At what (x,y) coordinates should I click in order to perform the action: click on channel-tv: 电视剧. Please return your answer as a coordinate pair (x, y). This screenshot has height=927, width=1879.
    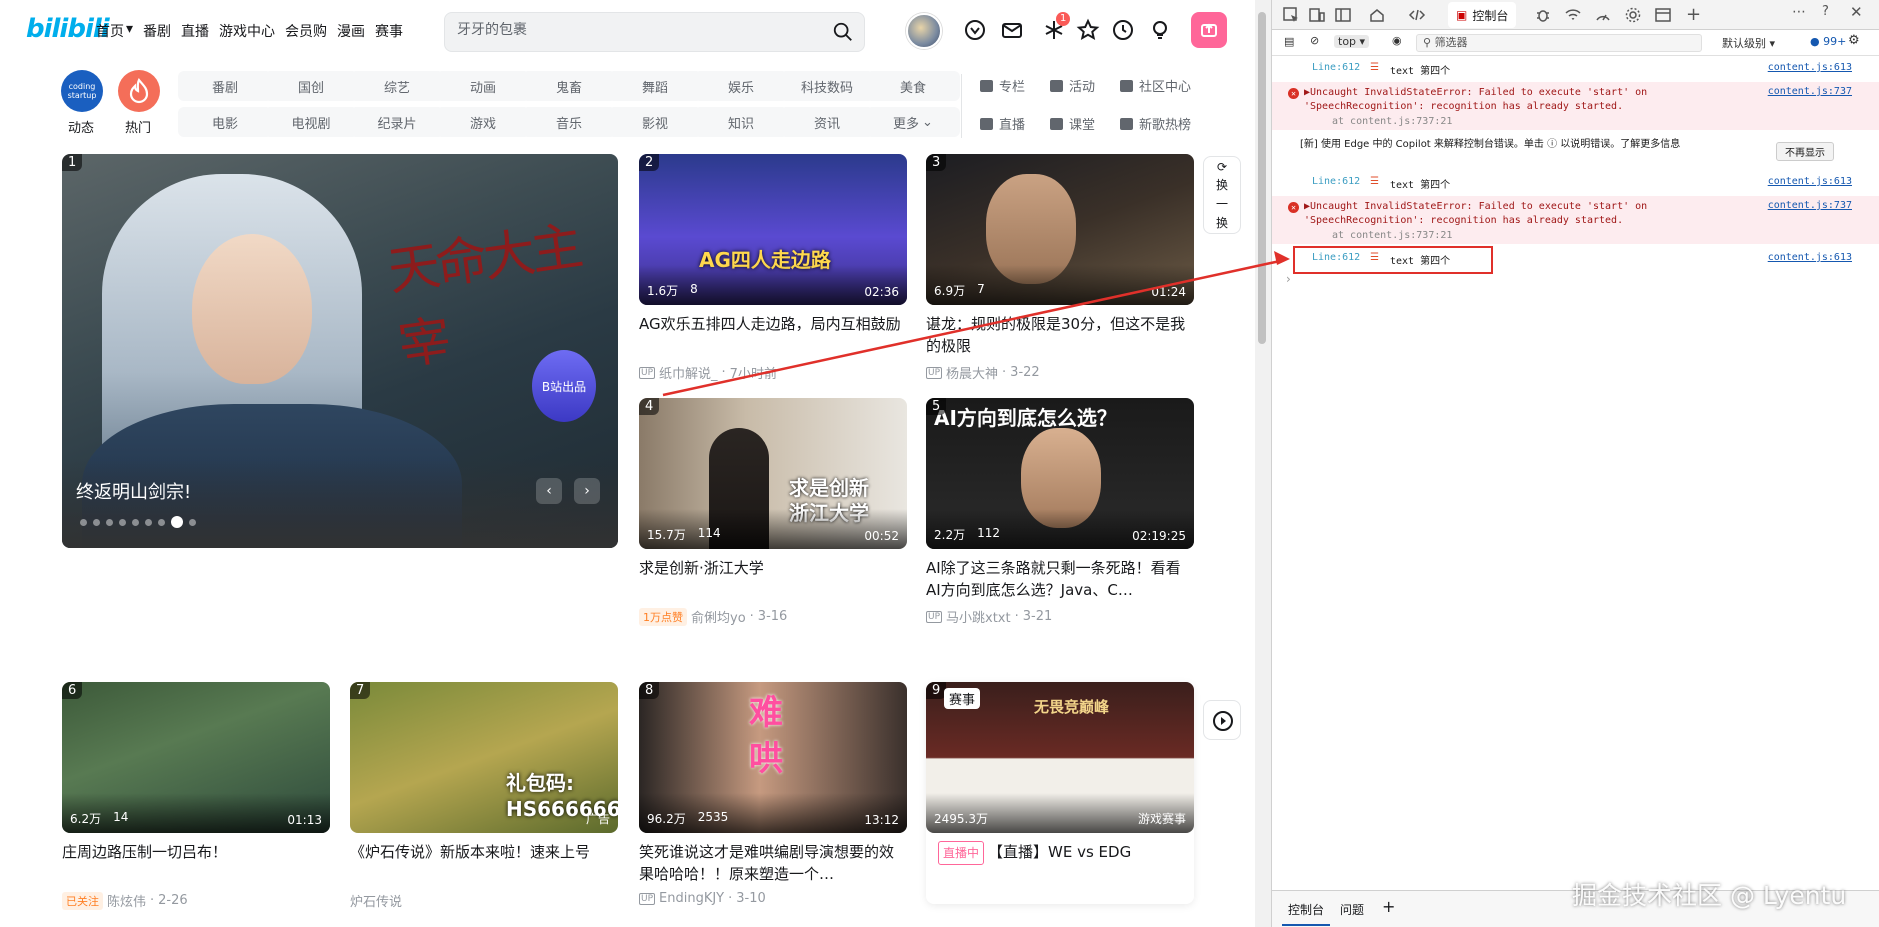
    Looking at the image, I should click on (311, 122).